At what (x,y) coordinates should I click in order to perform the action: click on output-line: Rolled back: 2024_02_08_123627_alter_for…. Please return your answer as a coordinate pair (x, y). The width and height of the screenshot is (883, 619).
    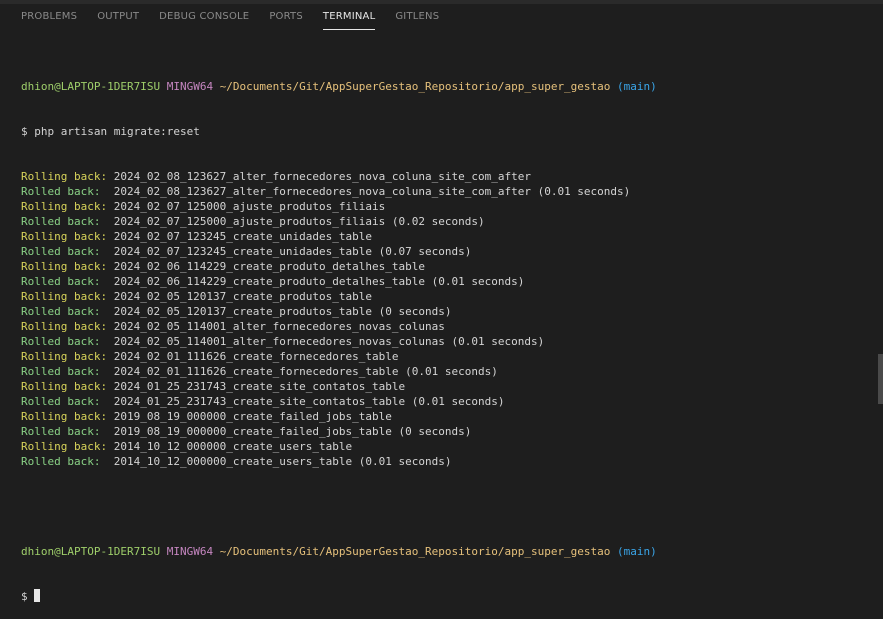
    Looking at the image, I should click on (441, 191).